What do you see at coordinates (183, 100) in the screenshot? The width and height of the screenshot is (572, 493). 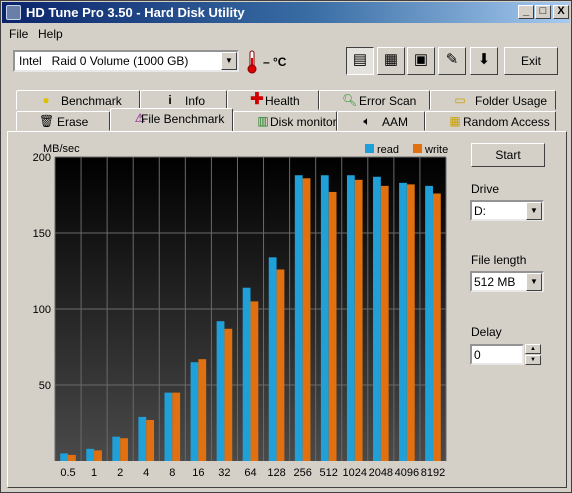 I see `tab-info: i Info` at bounding box center [183, 100].